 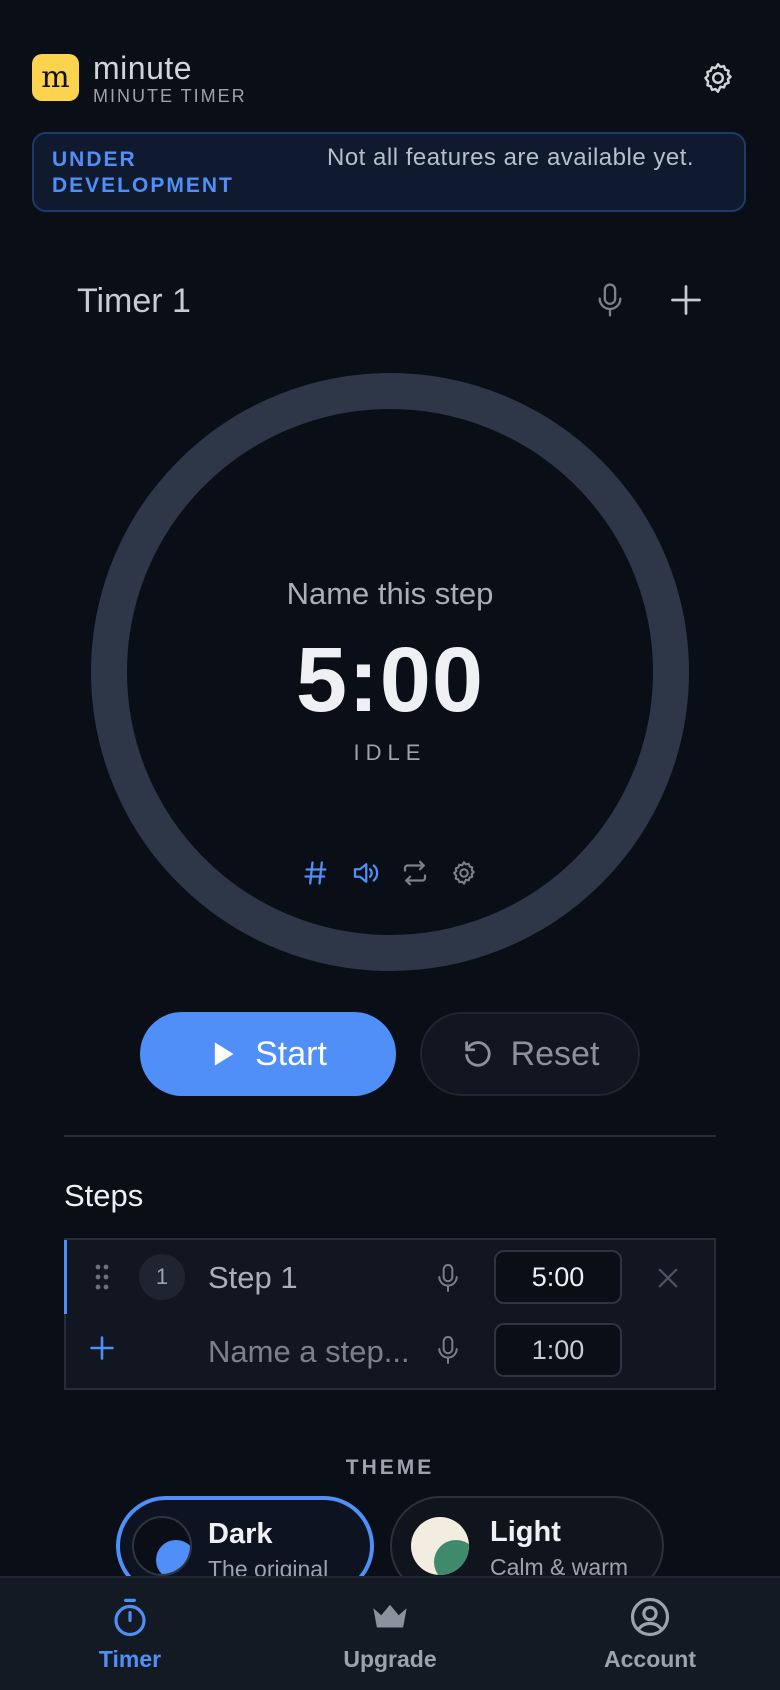 I want to click on reset-icon, so click(x=477, y=1054).